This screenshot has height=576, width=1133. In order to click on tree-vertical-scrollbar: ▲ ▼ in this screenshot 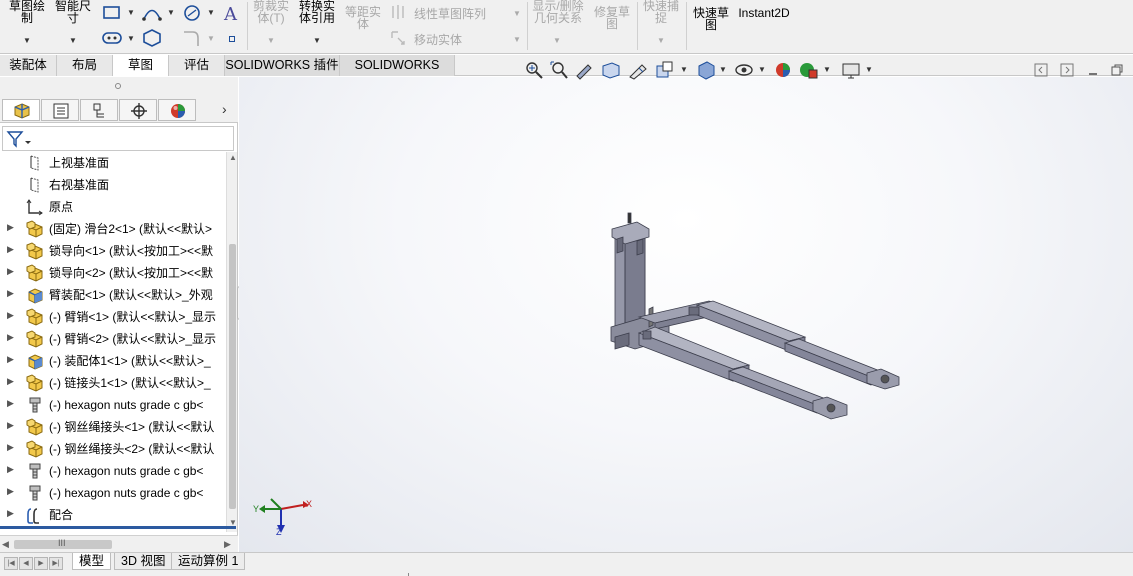, I will do `click(231, 342)`.